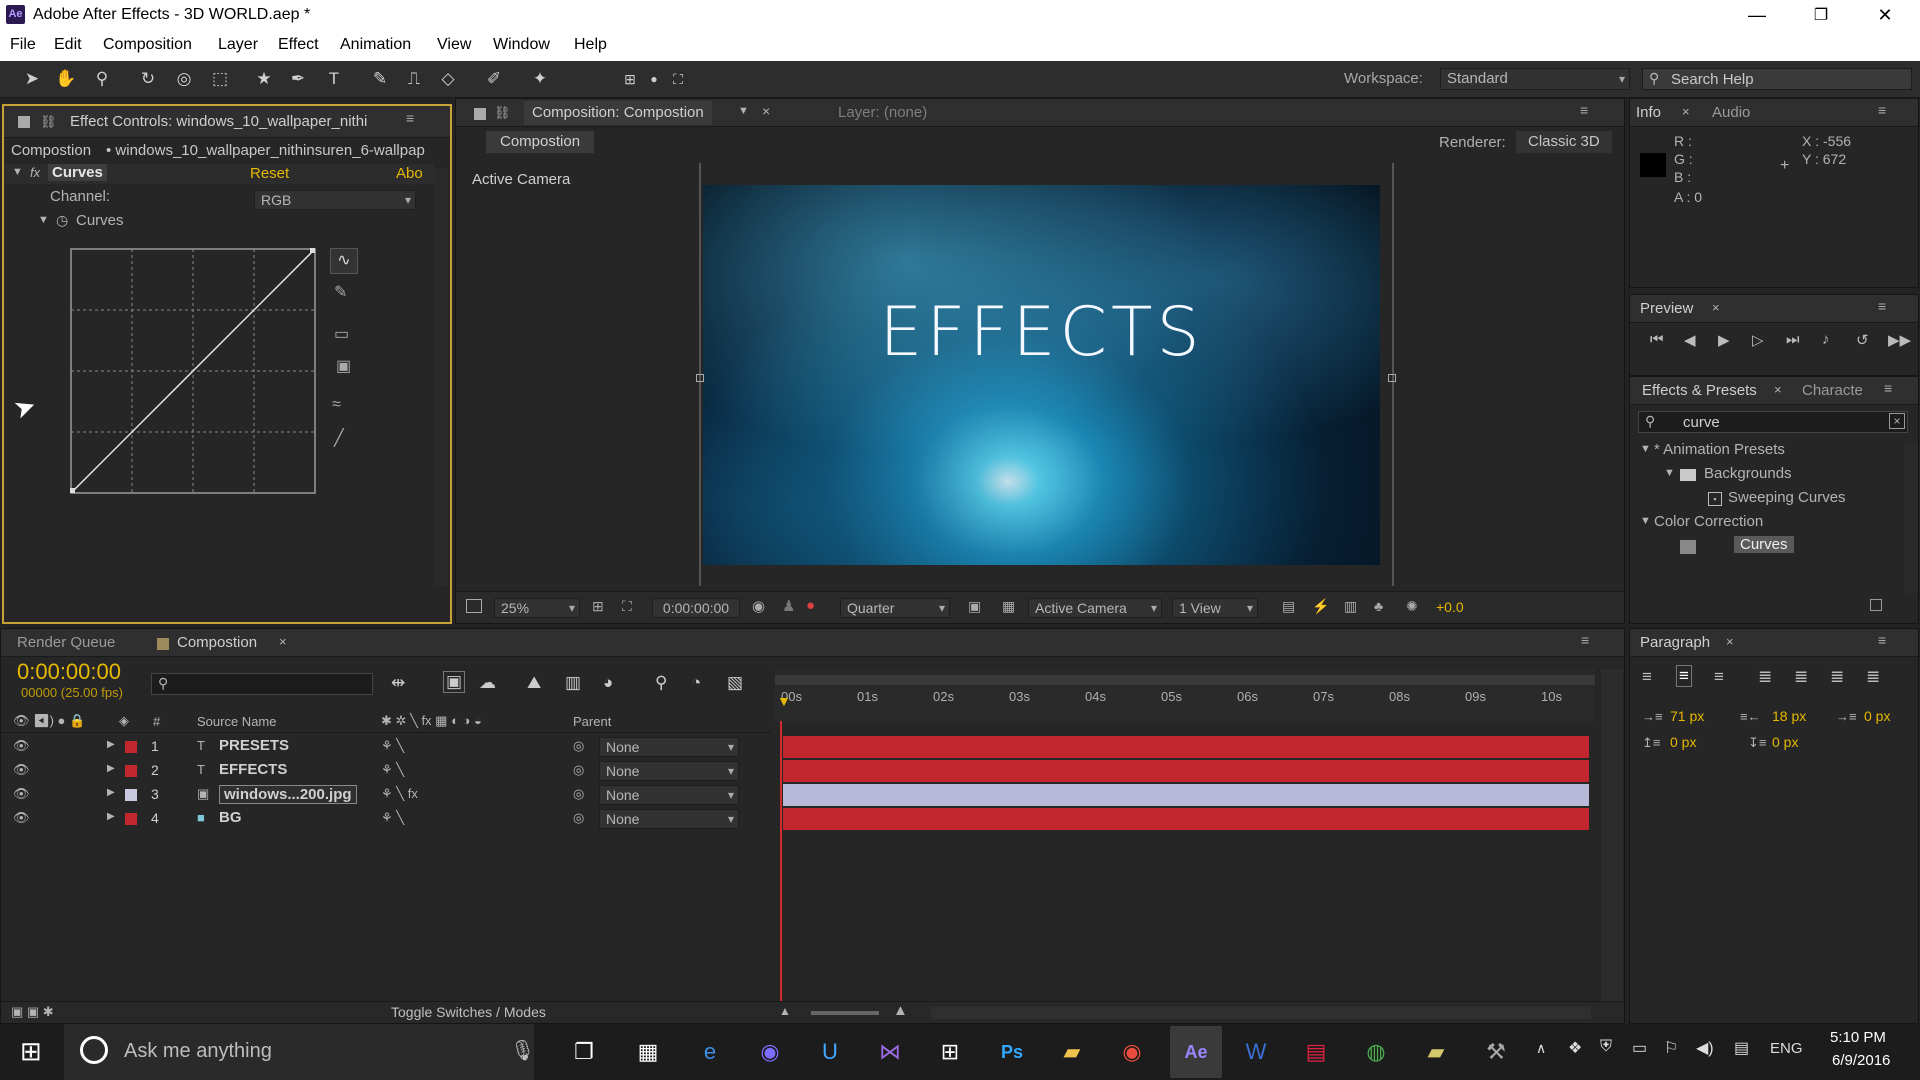  What do you see at coordinates (1789, 716) in the screenshot?
I see `indent-right-value: 18 px` at bounding box center [1789, 716].